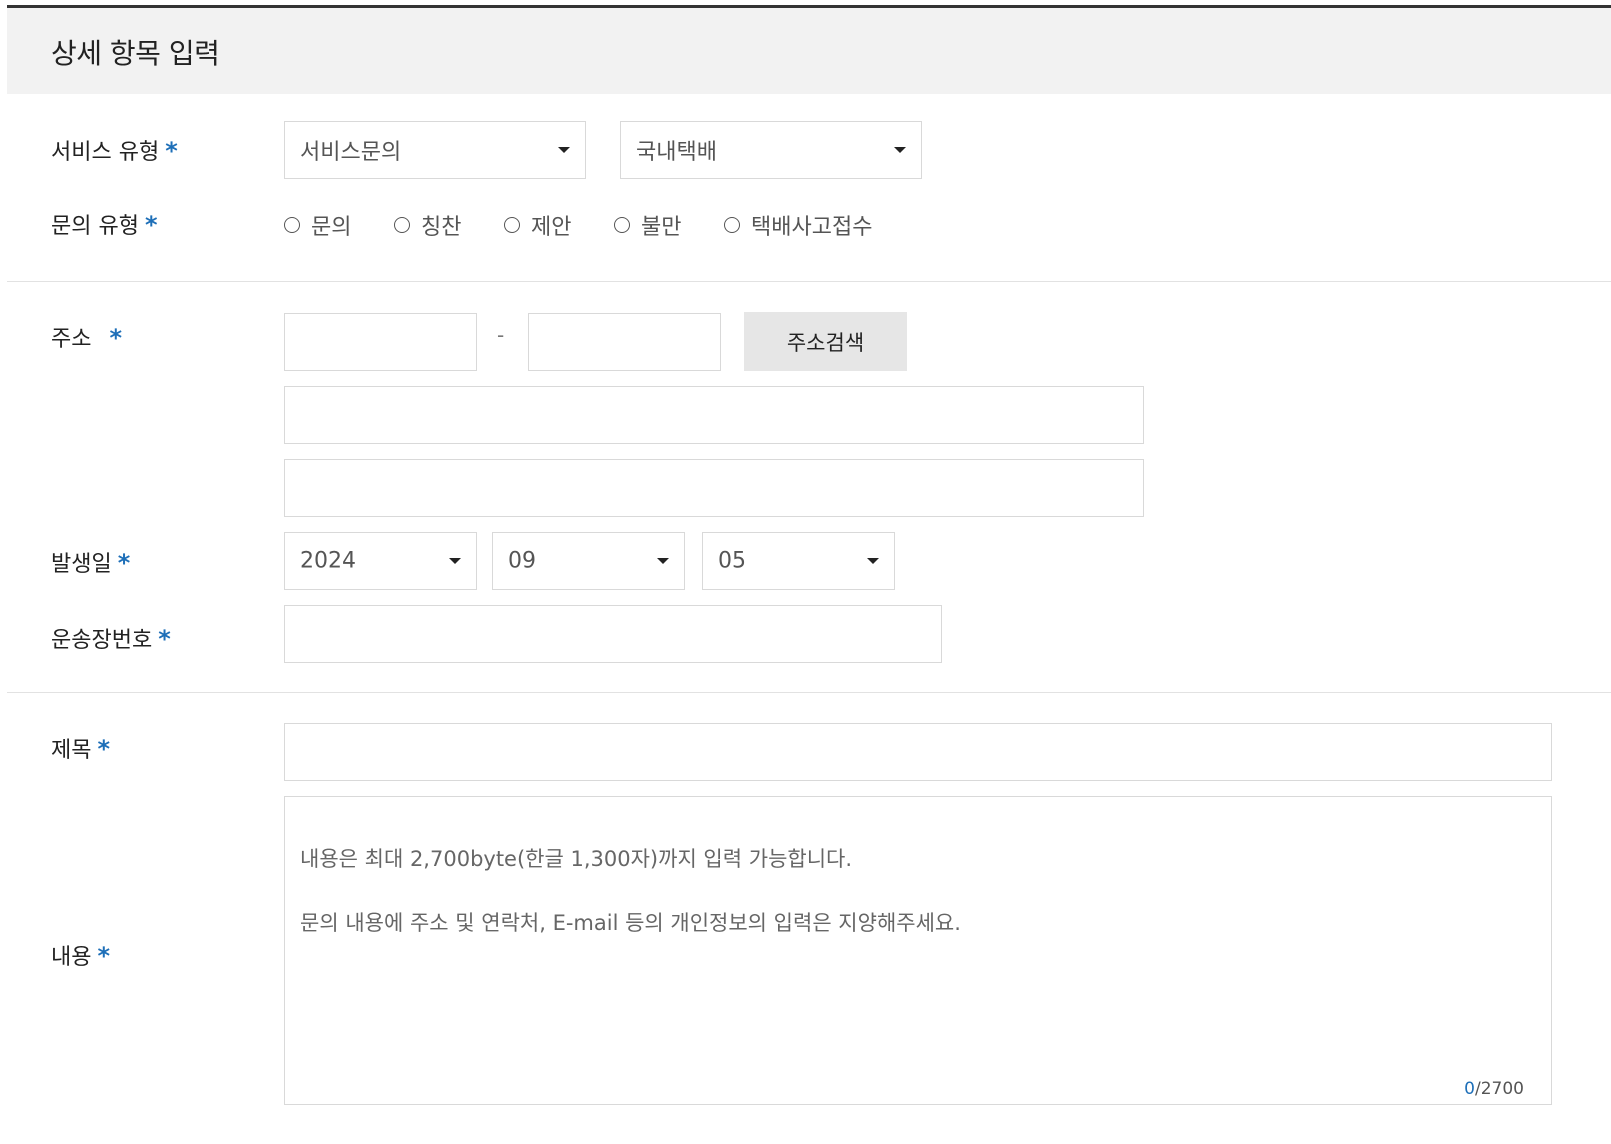 This screenshot has width=1611, height=1144. What do you see at coordinates (825, 341) in the screenshot?
I see `address-search-button: 주소검색` at bounding box center [825, 341].